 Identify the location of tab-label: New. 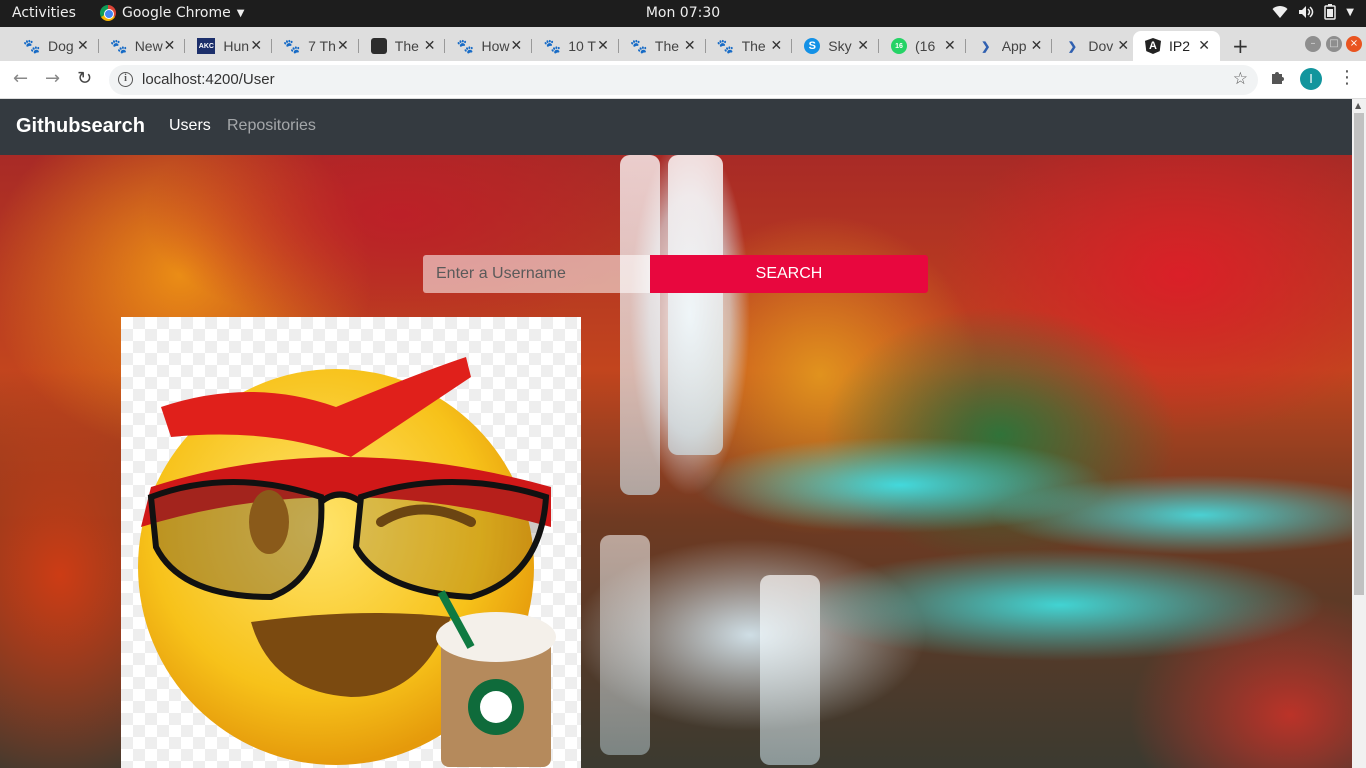
(148, 46).